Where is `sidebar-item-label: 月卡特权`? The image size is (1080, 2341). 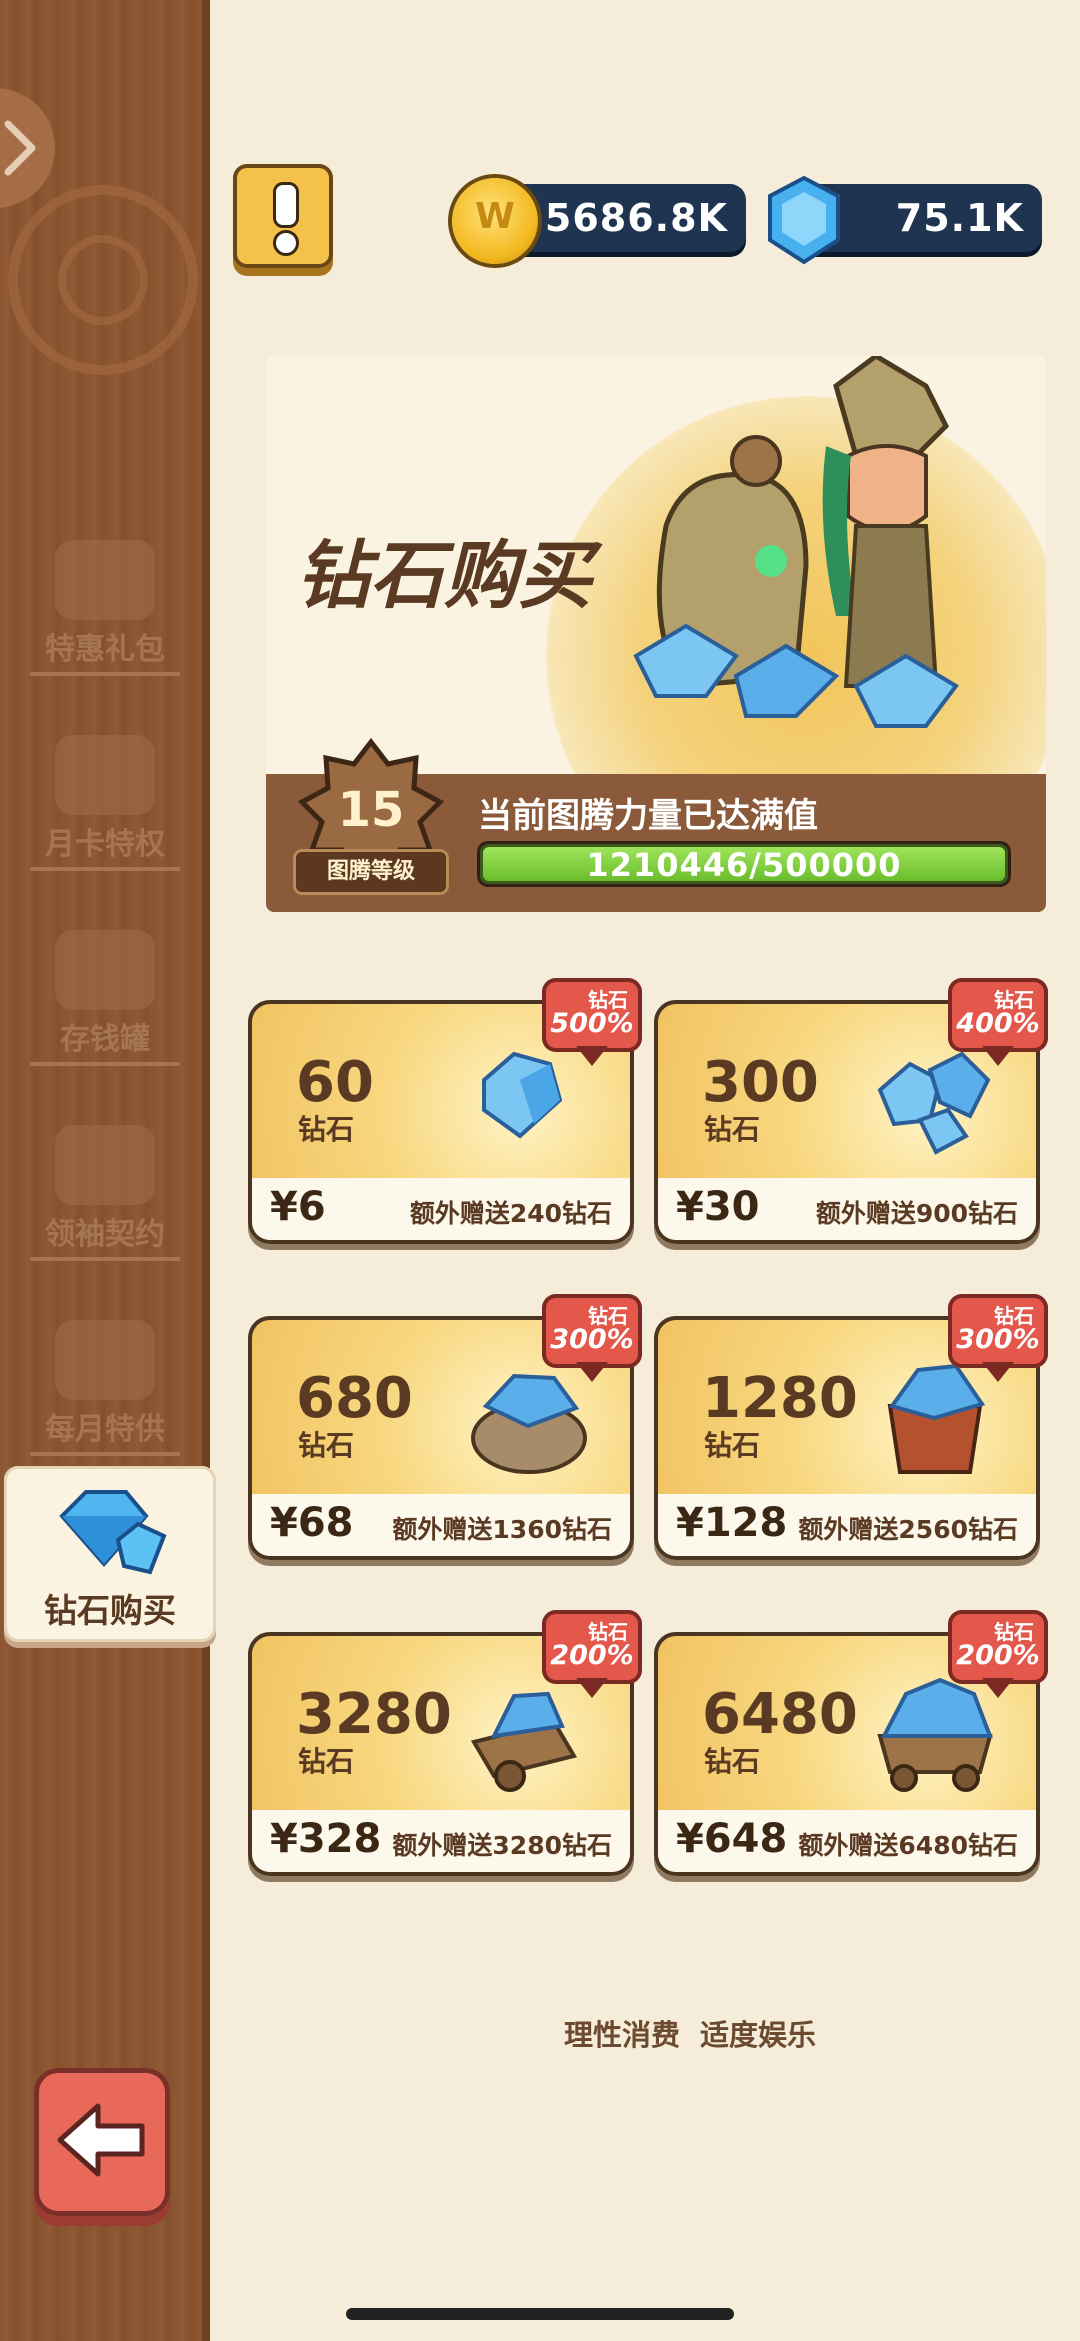
sidebar-item-label: 月卡特权 is located at coordinates (105, 845).